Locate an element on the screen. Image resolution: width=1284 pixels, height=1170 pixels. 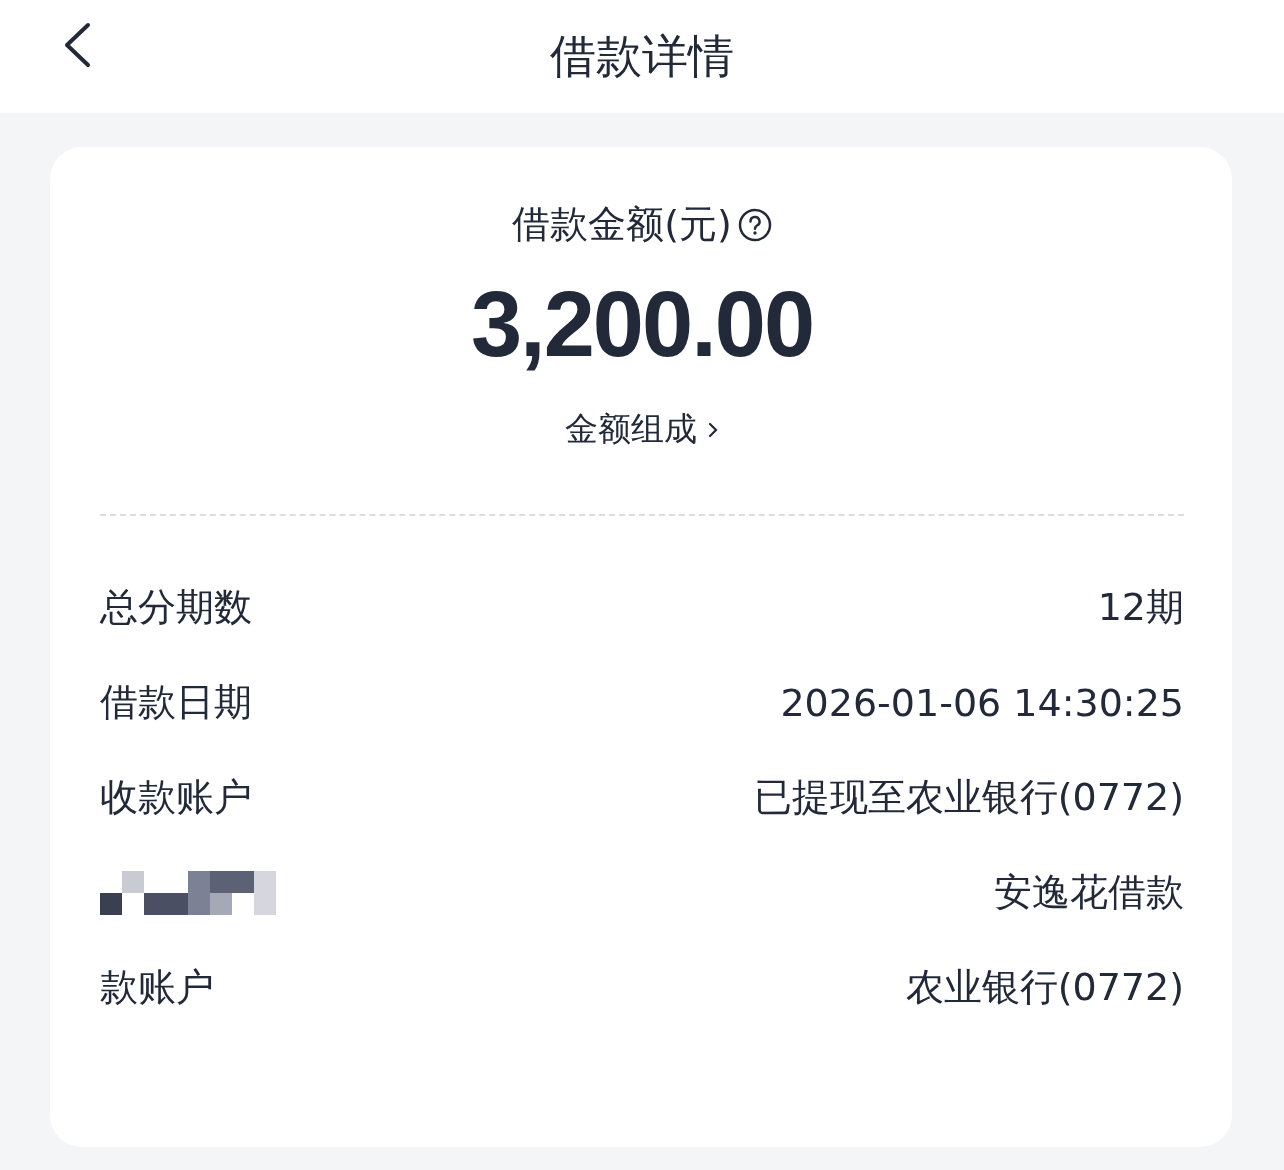
row-value: 12期 is located at coordinates (1140, 607).